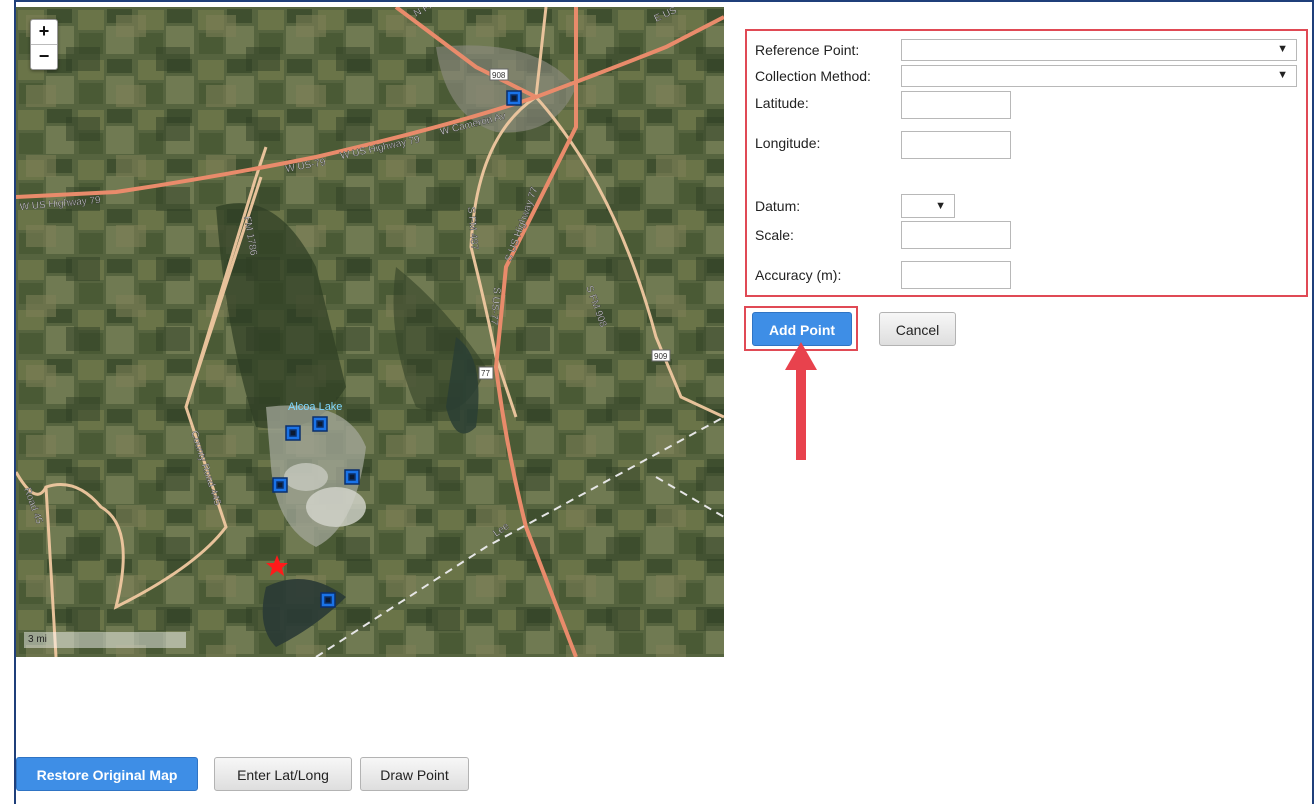 The image size is (1316, 804). I want to click on map-shield-908: 908, so click(499, 75).